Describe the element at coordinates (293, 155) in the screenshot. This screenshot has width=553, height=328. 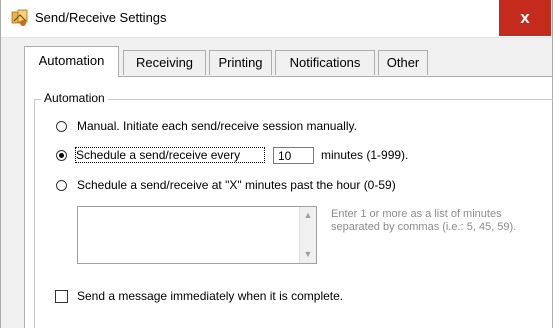
I see `minutes-interval-input` at that location.